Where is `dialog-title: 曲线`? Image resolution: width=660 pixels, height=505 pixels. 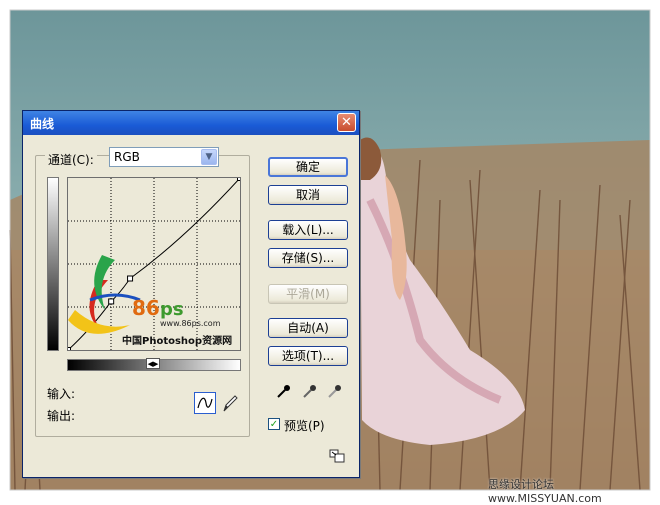 dialog-title: 曲线 is located at coordinates (42, 124).